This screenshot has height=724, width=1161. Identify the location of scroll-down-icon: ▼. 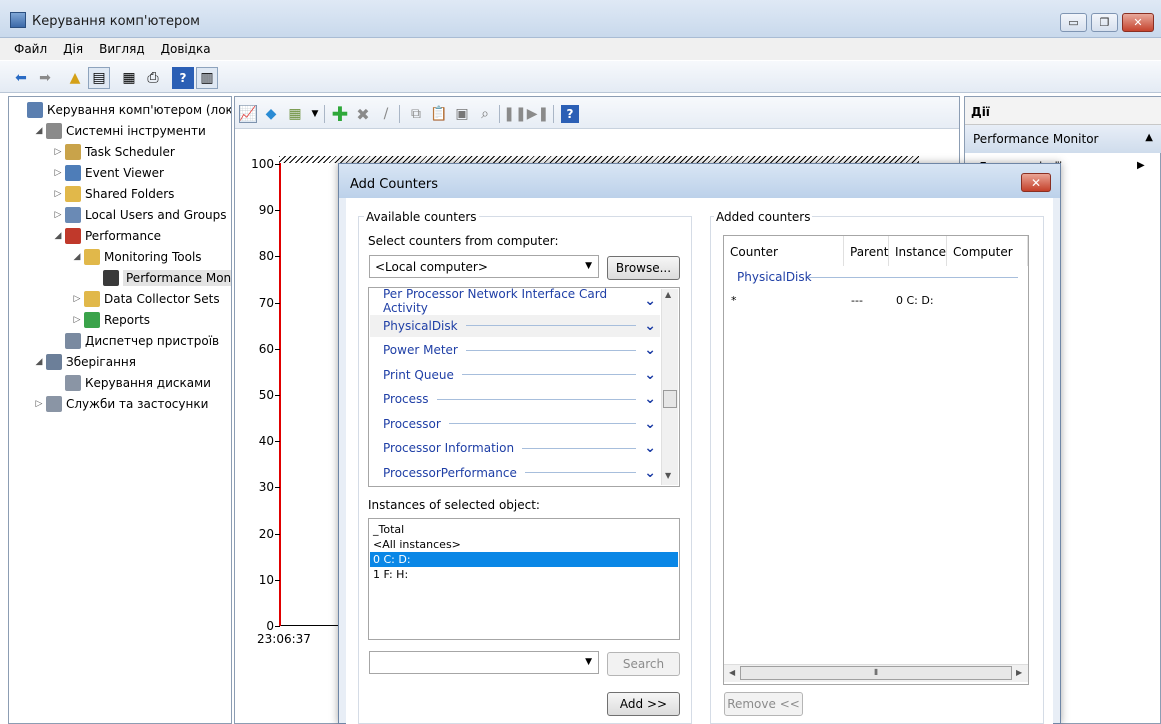
(668, 475).